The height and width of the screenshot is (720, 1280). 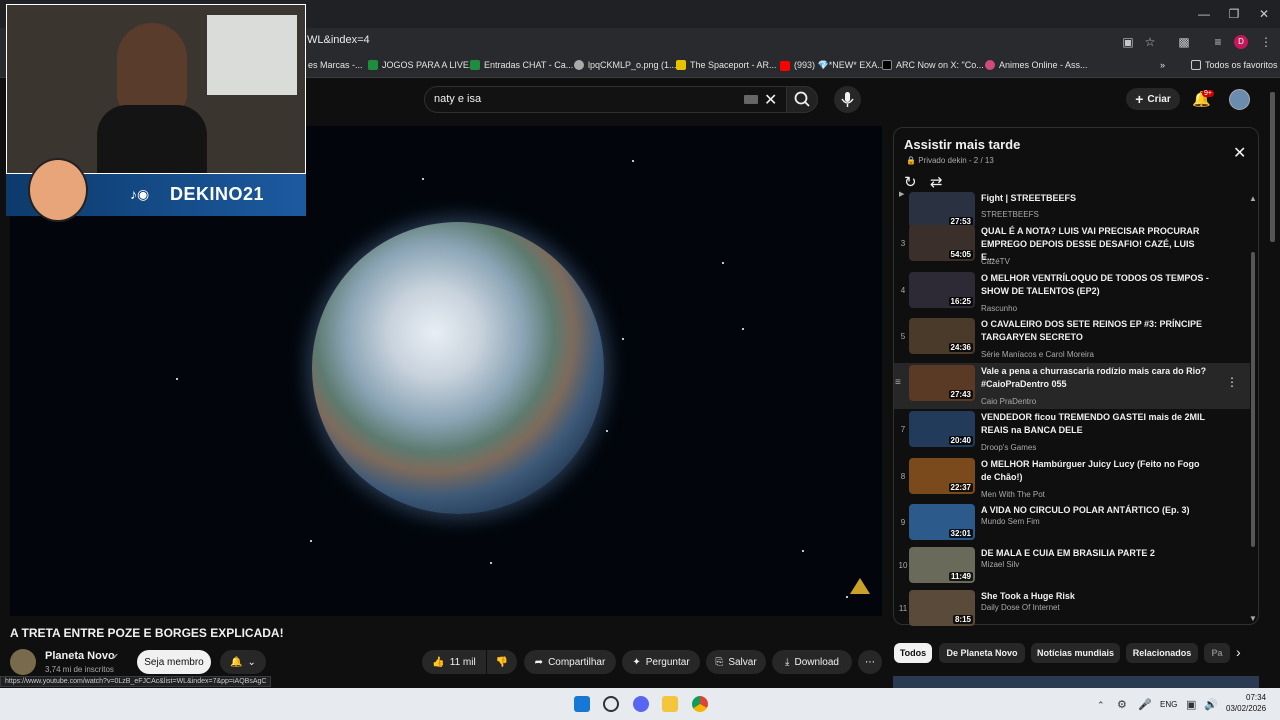 I want to click on subscription-bell-button: 🔔 ⌄, so click(x=243, y=662).